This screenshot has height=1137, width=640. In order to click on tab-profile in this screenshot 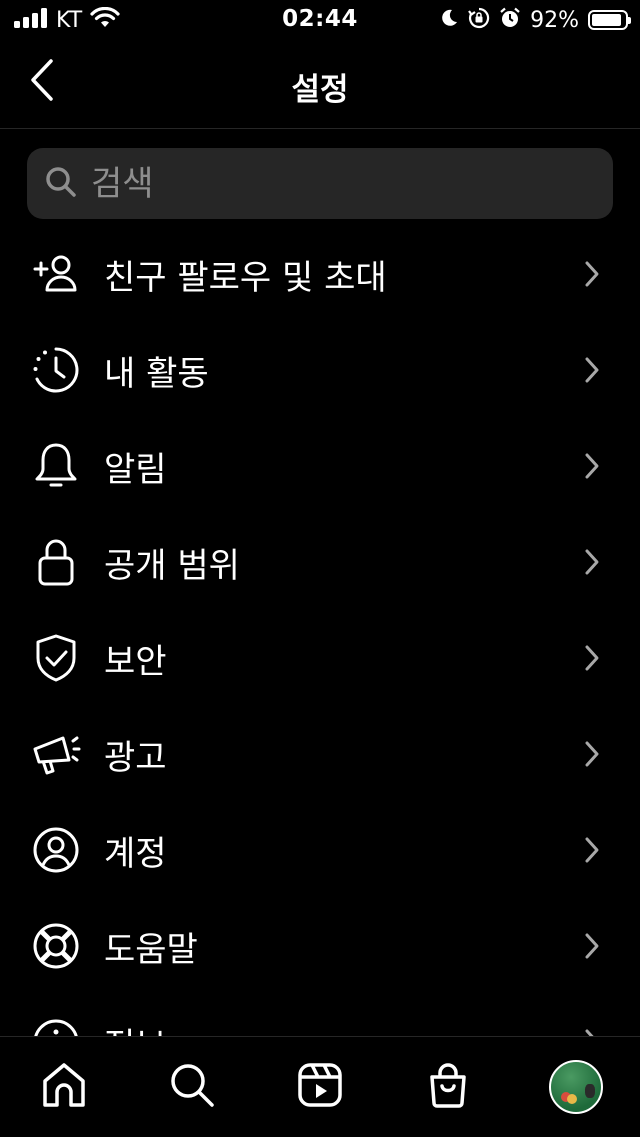, I will do `click(576, 1087)`.